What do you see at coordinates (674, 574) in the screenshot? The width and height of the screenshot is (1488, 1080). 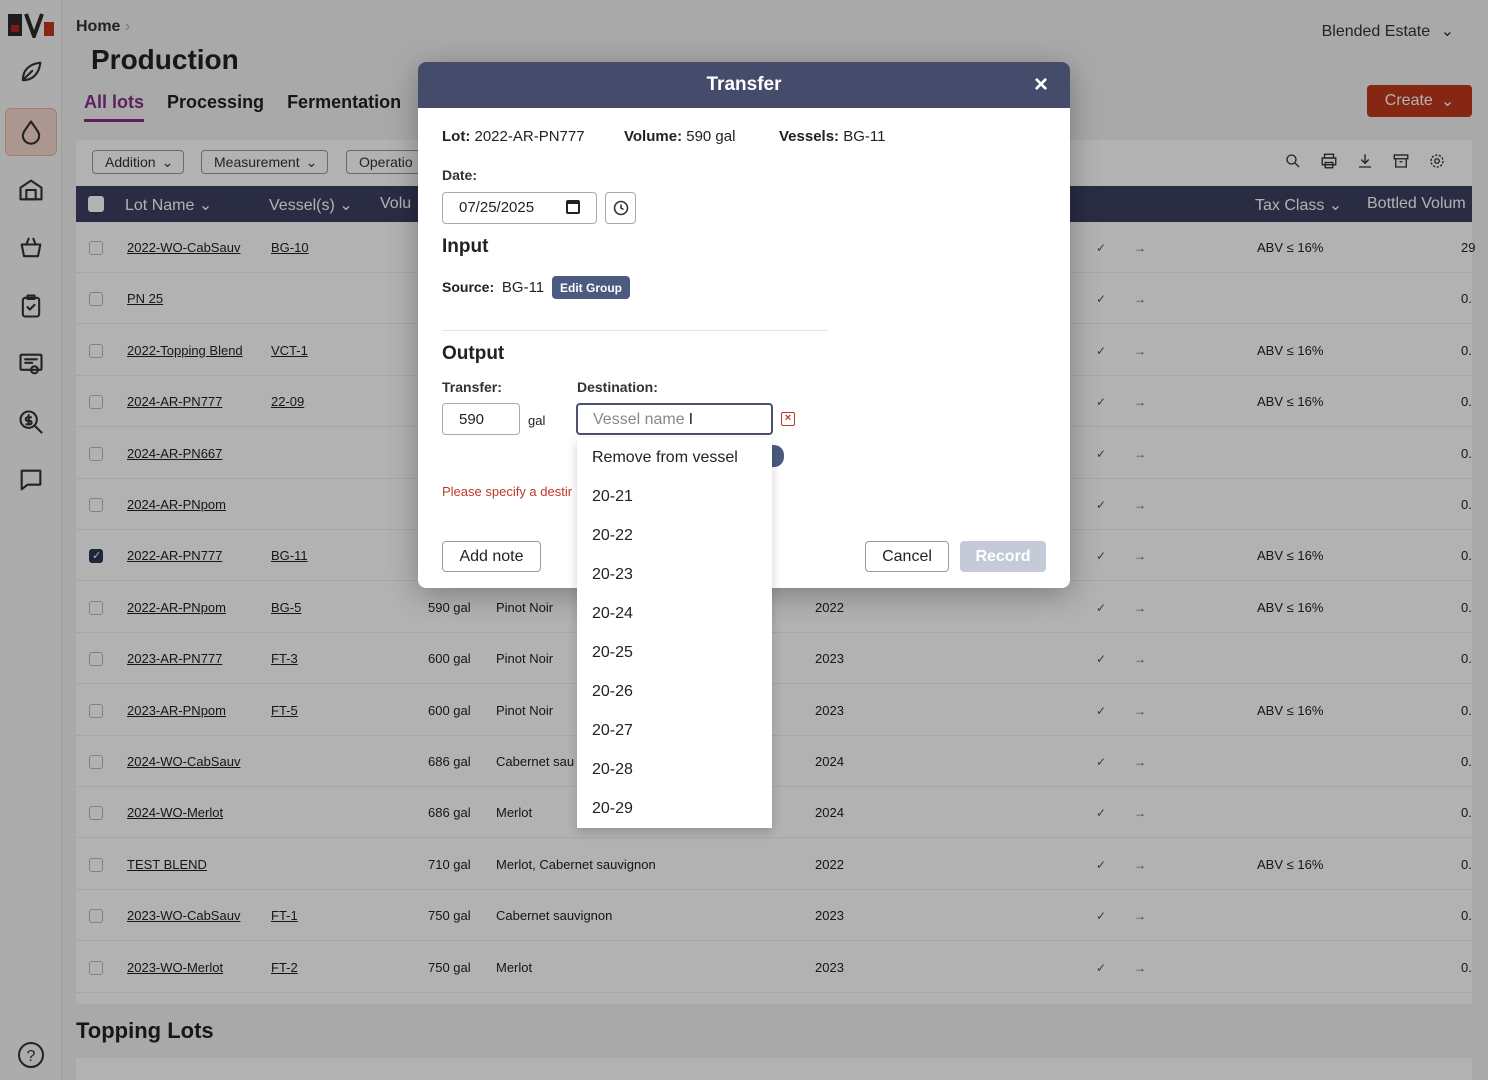 I see `dropdown-item: 20-23` at bounding box center [674, 574].